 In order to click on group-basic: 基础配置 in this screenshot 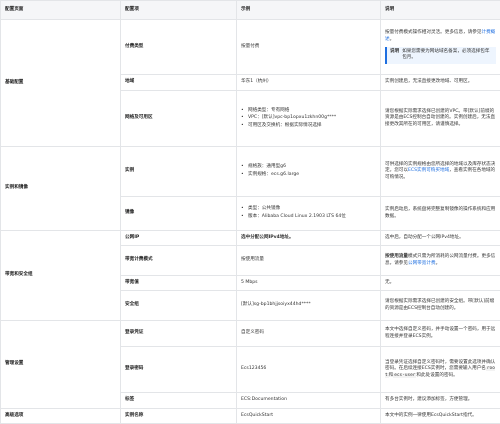, I will do `click(61, 83)`.